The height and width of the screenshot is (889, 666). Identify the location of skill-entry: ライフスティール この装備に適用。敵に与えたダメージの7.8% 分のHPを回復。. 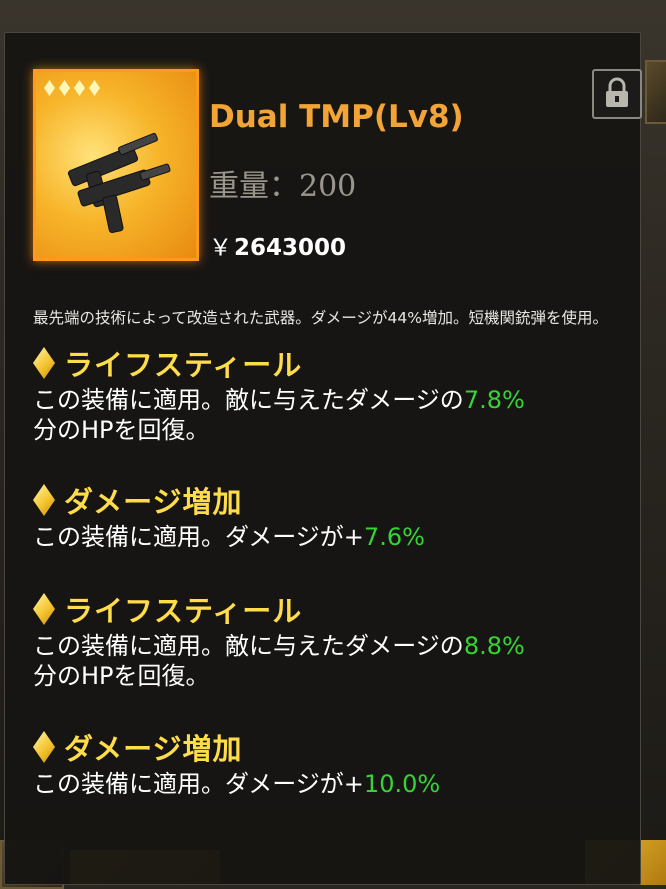
(338, 394).